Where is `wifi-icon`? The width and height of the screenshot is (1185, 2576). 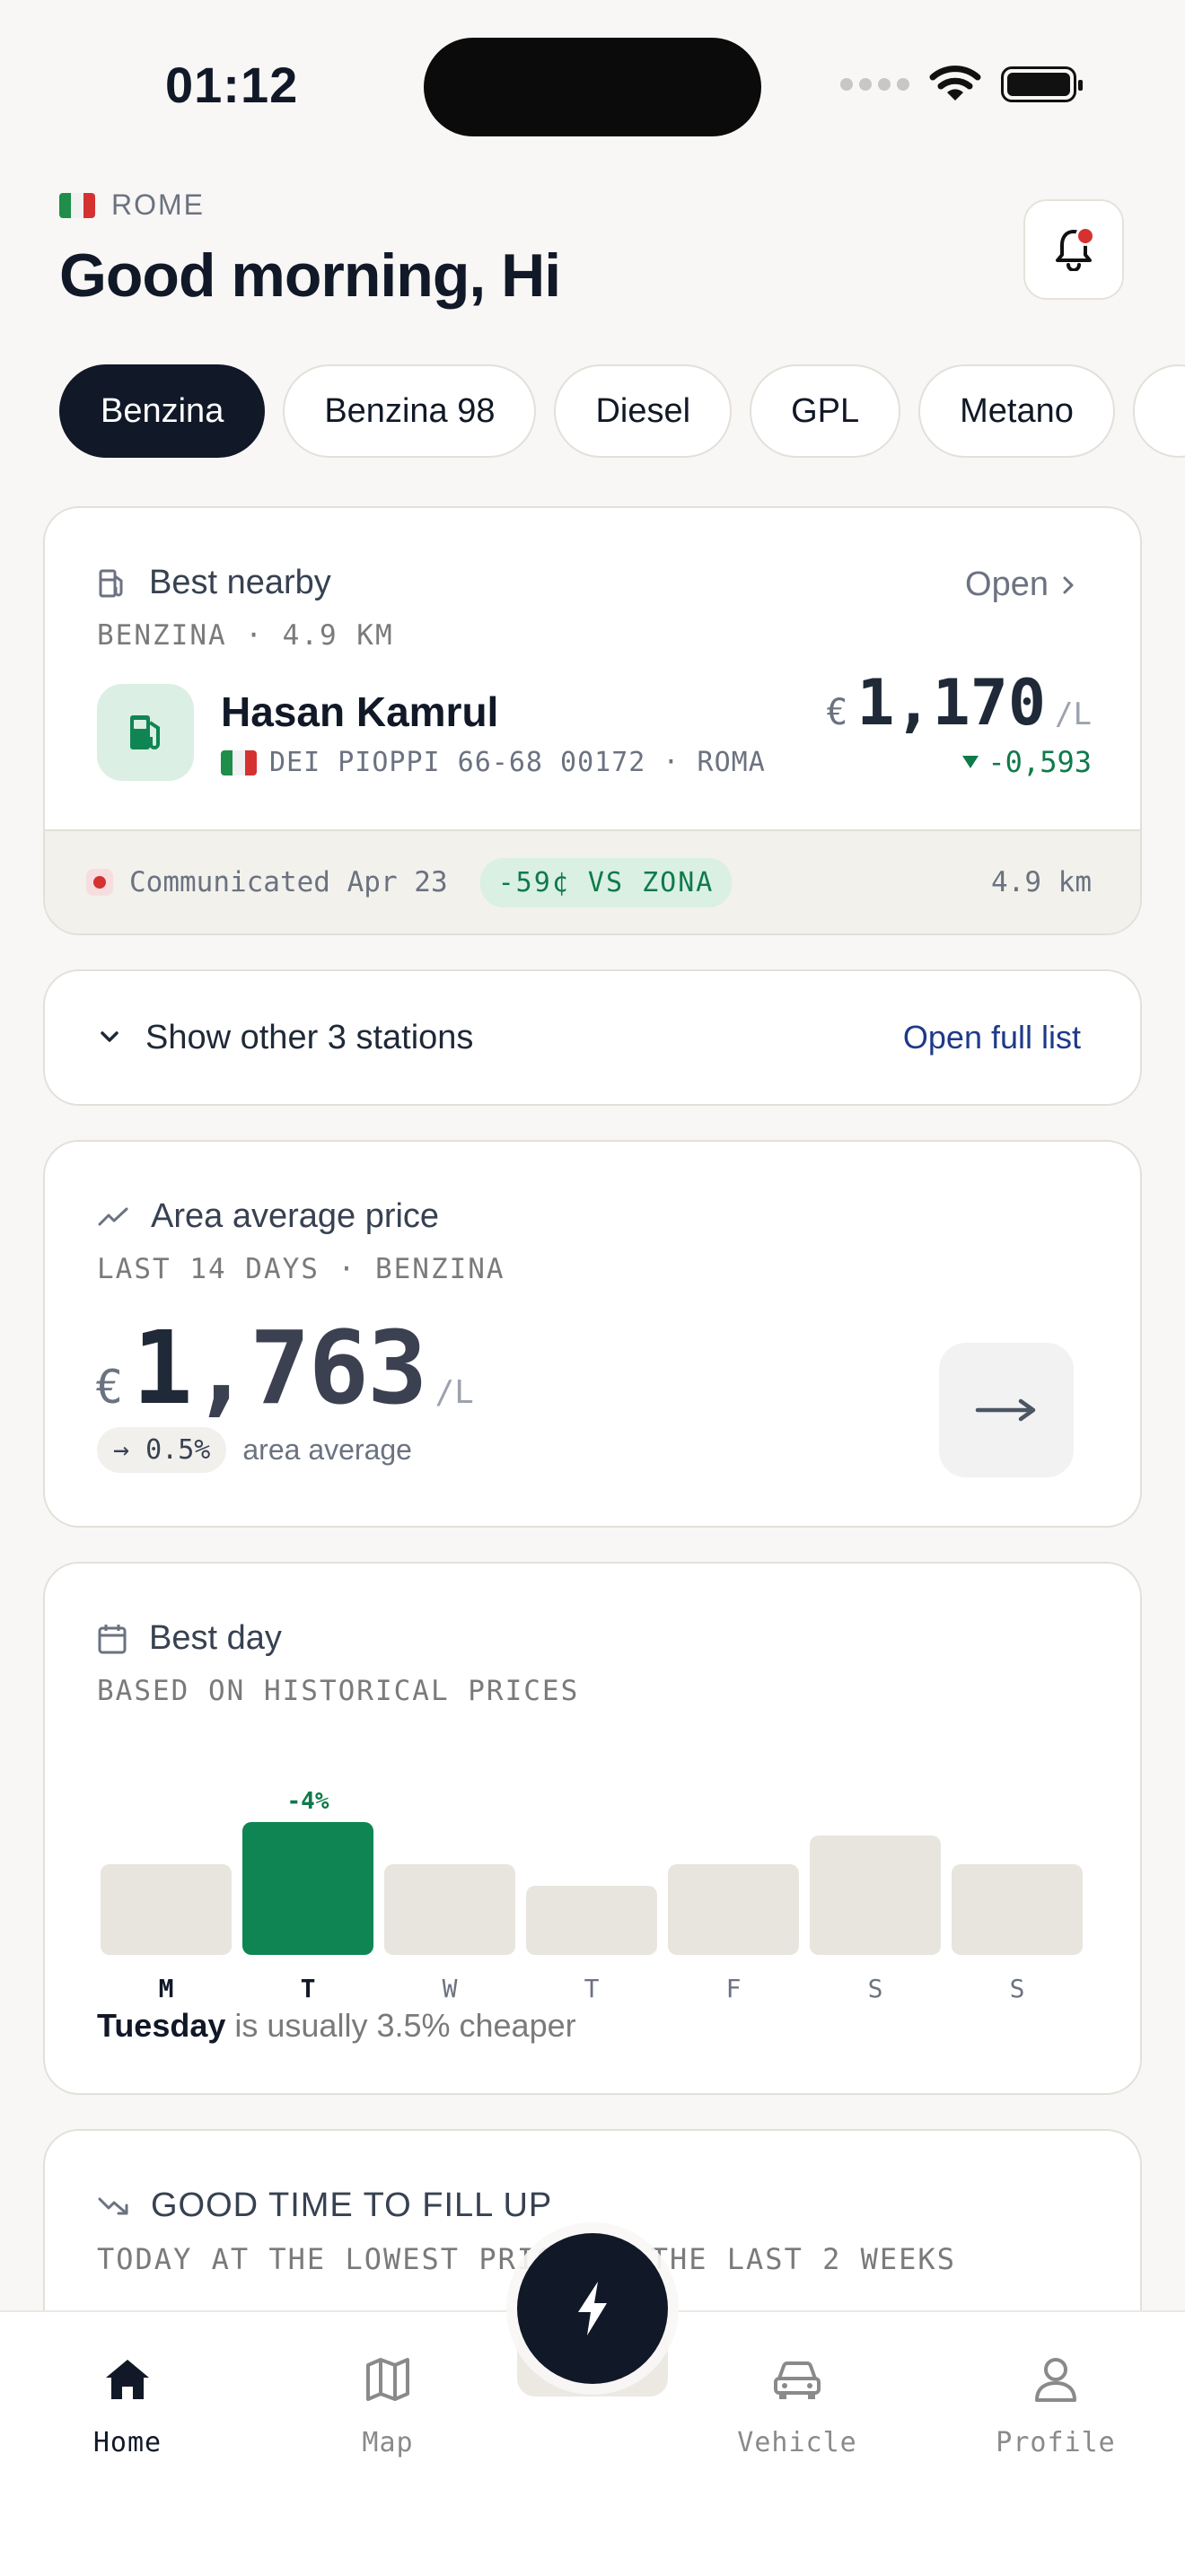 wifi-icon is located at coordinates (955, 83).